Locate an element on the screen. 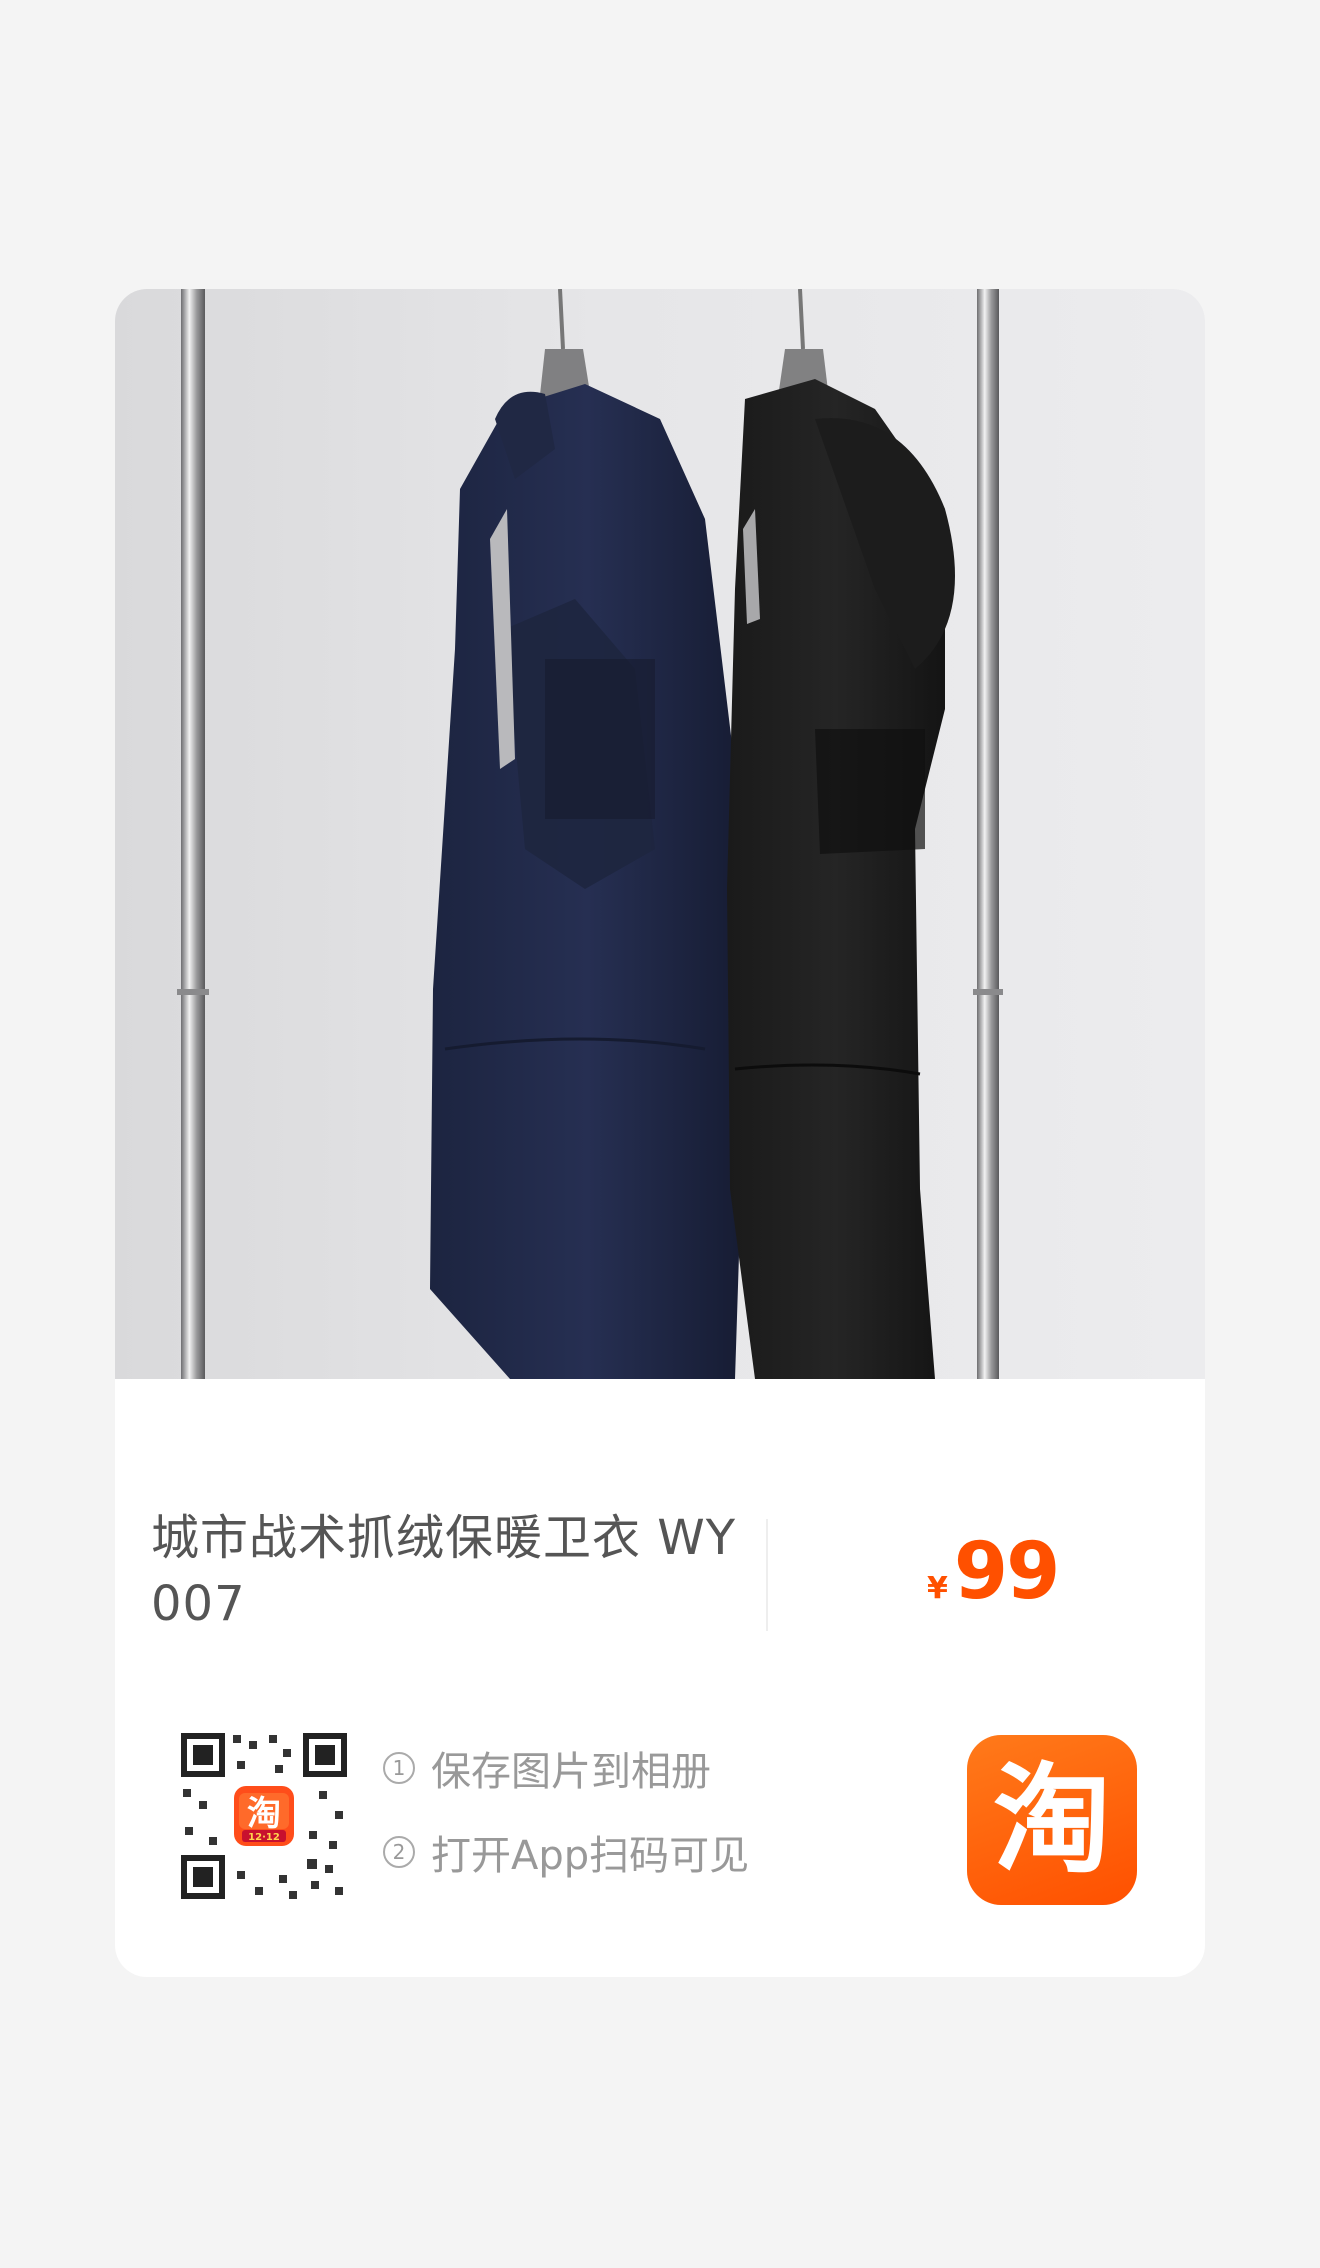 This screenshot has height=2268, width=1320. product-title: 城市战术抓绒保暖卫衣 WY007 is located at coordinates (451, 1571).